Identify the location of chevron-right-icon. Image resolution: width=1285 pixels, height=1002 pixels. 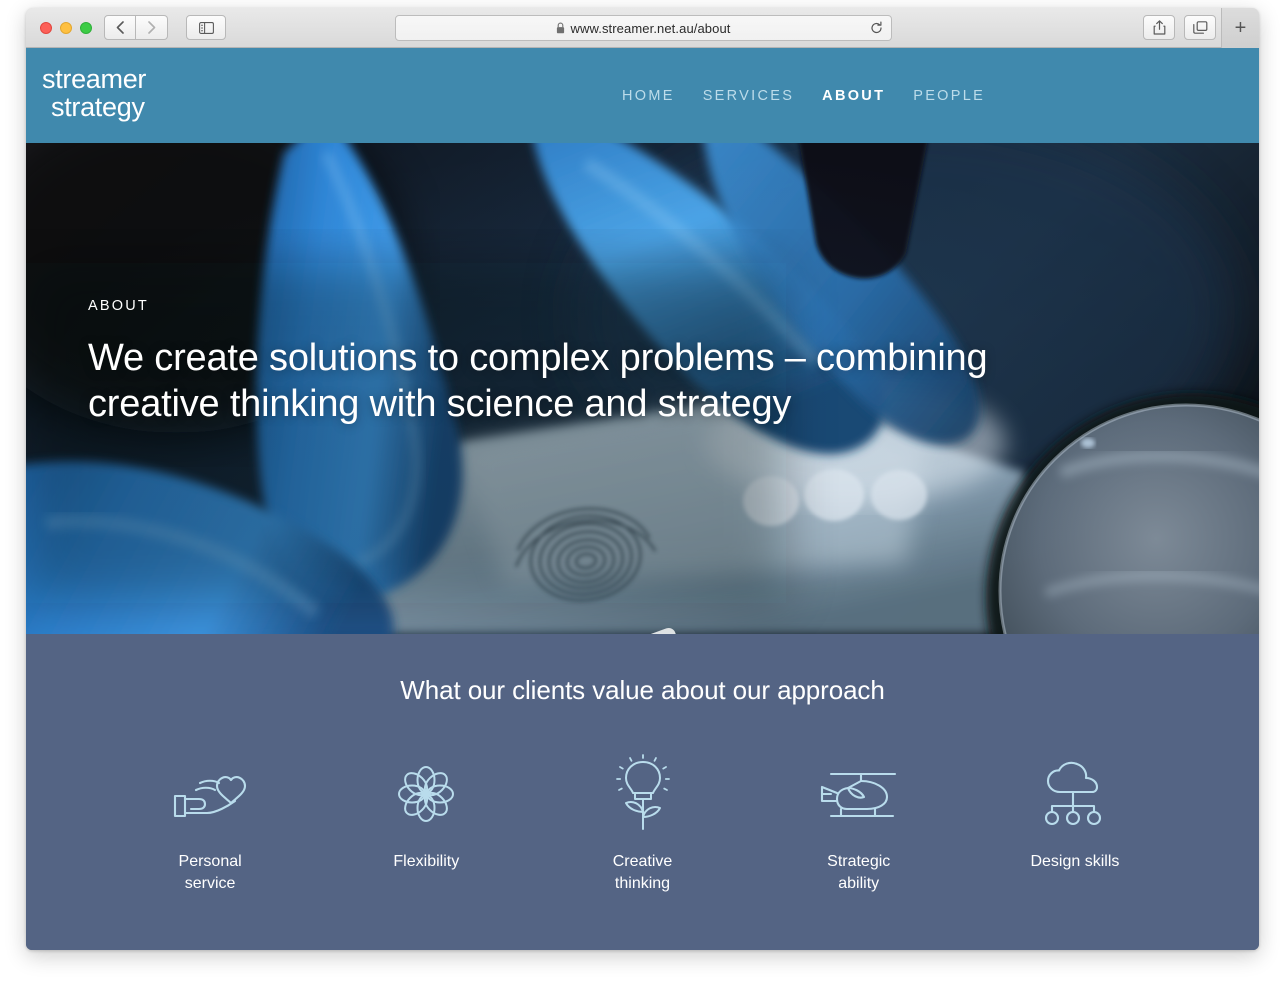
(151, 27).